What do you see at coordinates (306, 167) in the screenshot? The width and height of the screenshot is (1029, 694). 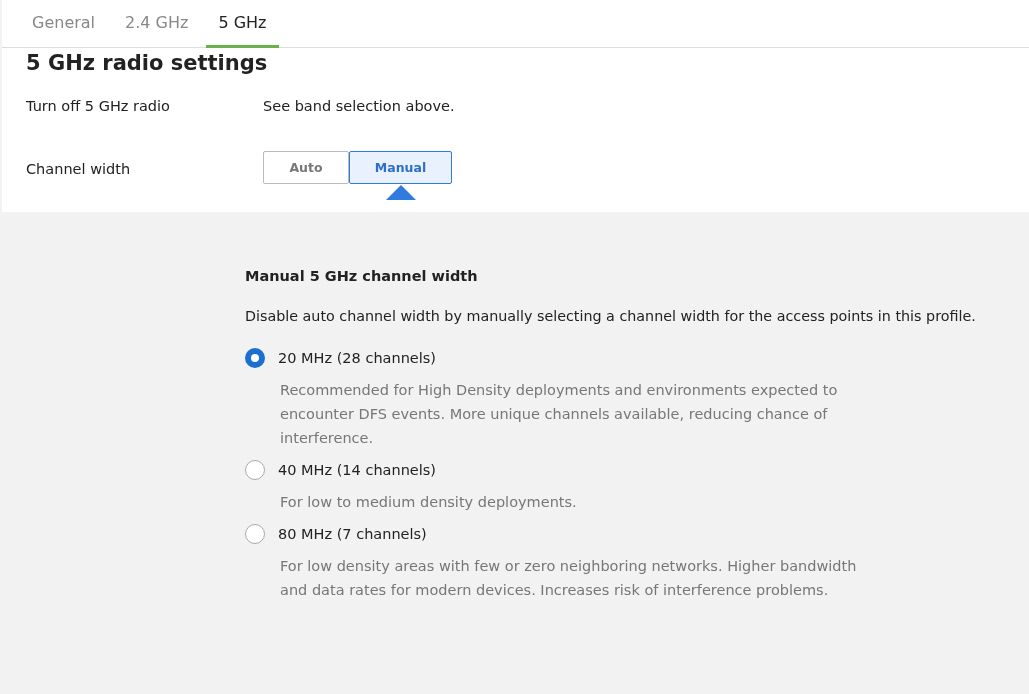 I see `segment-button: Auto` at bounding box center [306, 167].